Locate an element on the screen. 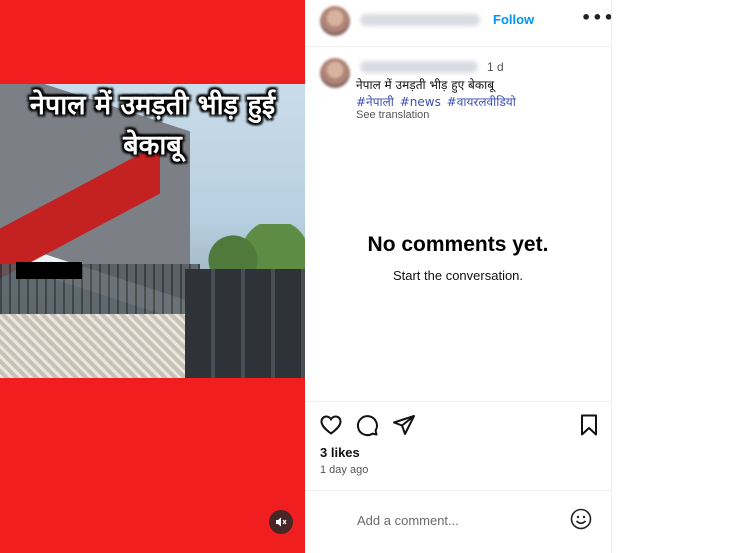  video-scene-police is located at coordinates (245, 323).